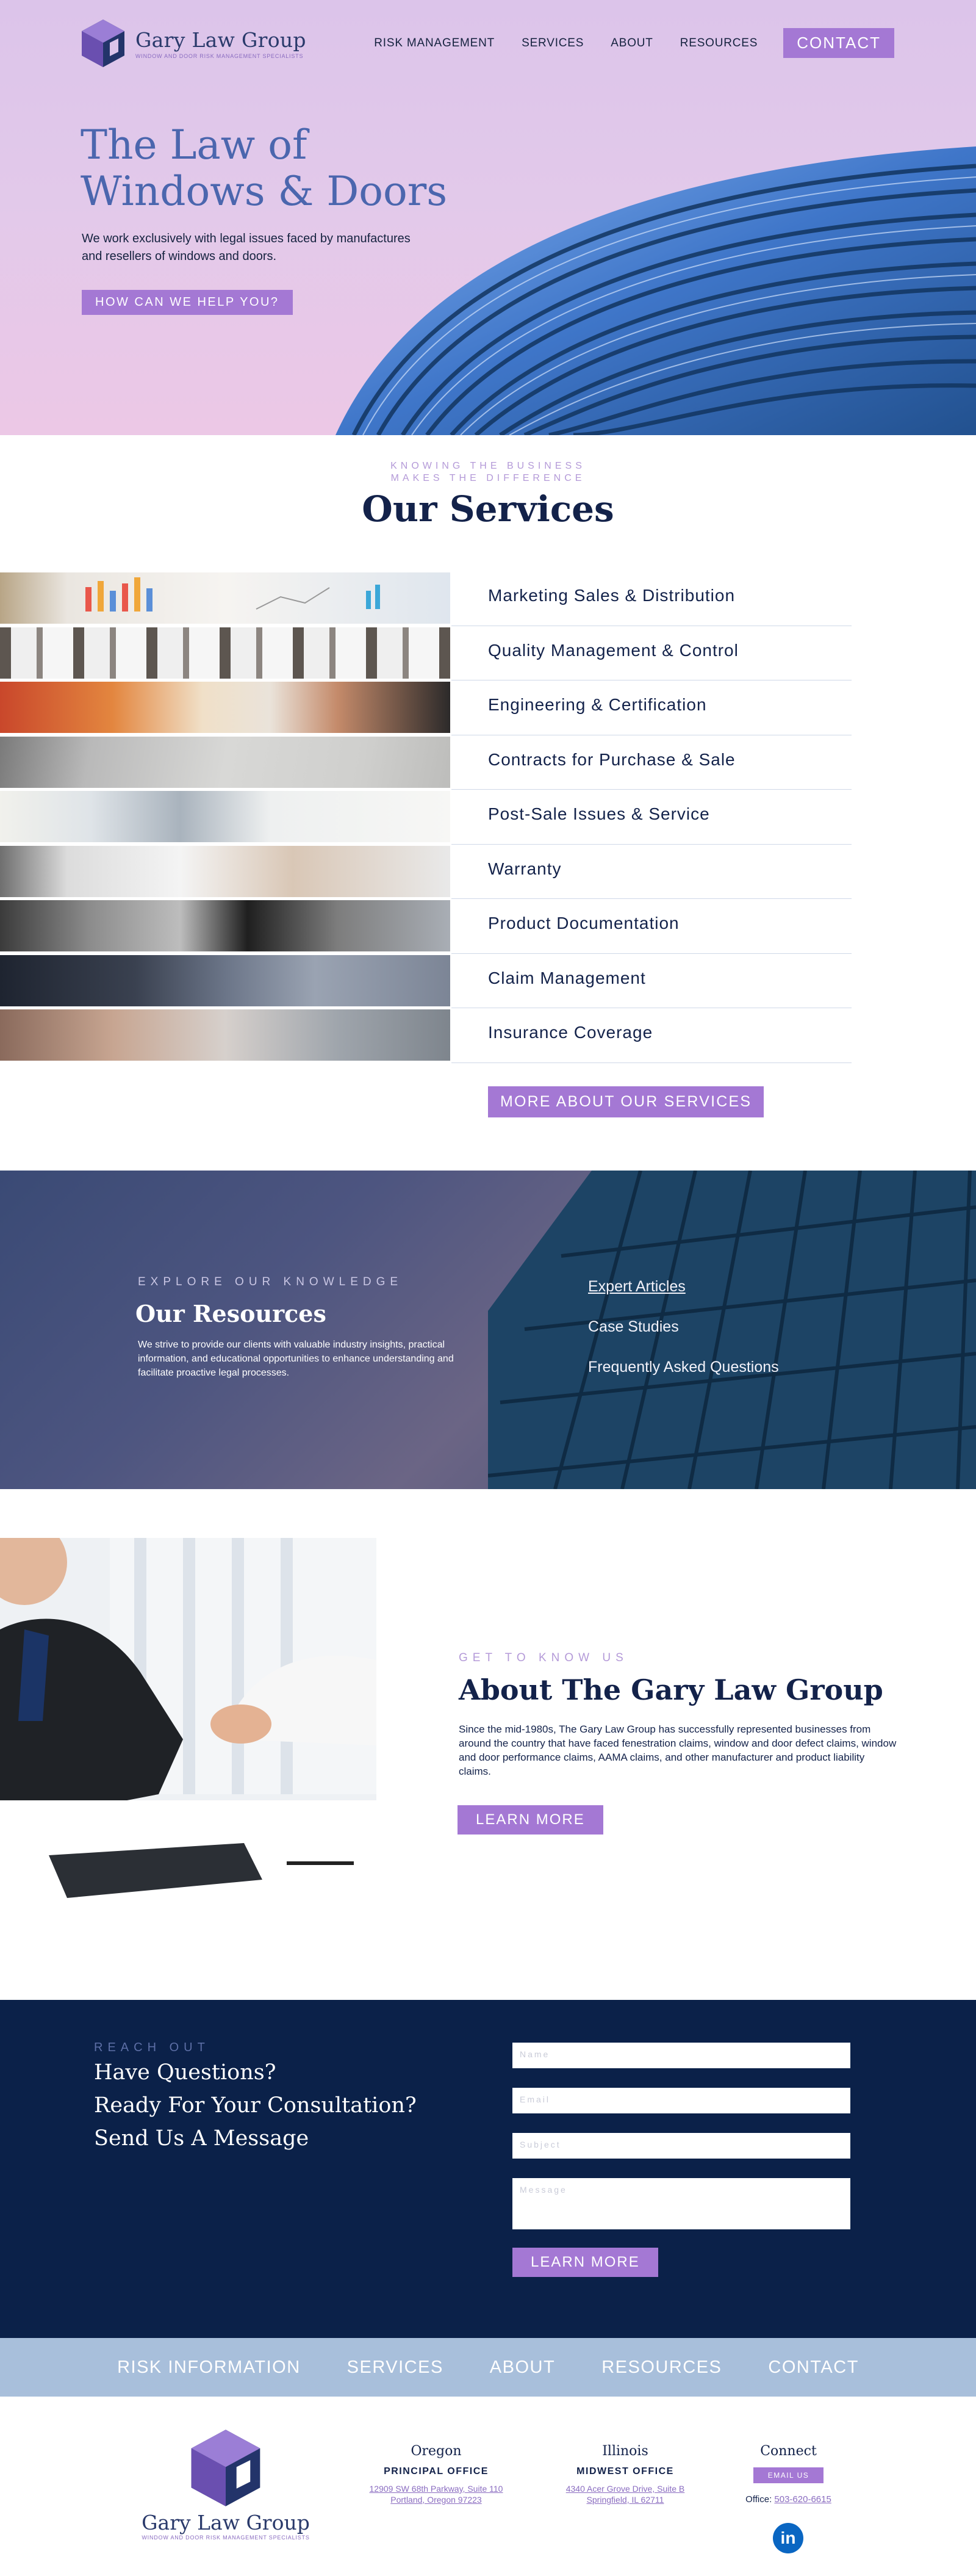  I want to click on services-kicker-line2: MAKES THE DIFFERENCE, so click(488, 478).